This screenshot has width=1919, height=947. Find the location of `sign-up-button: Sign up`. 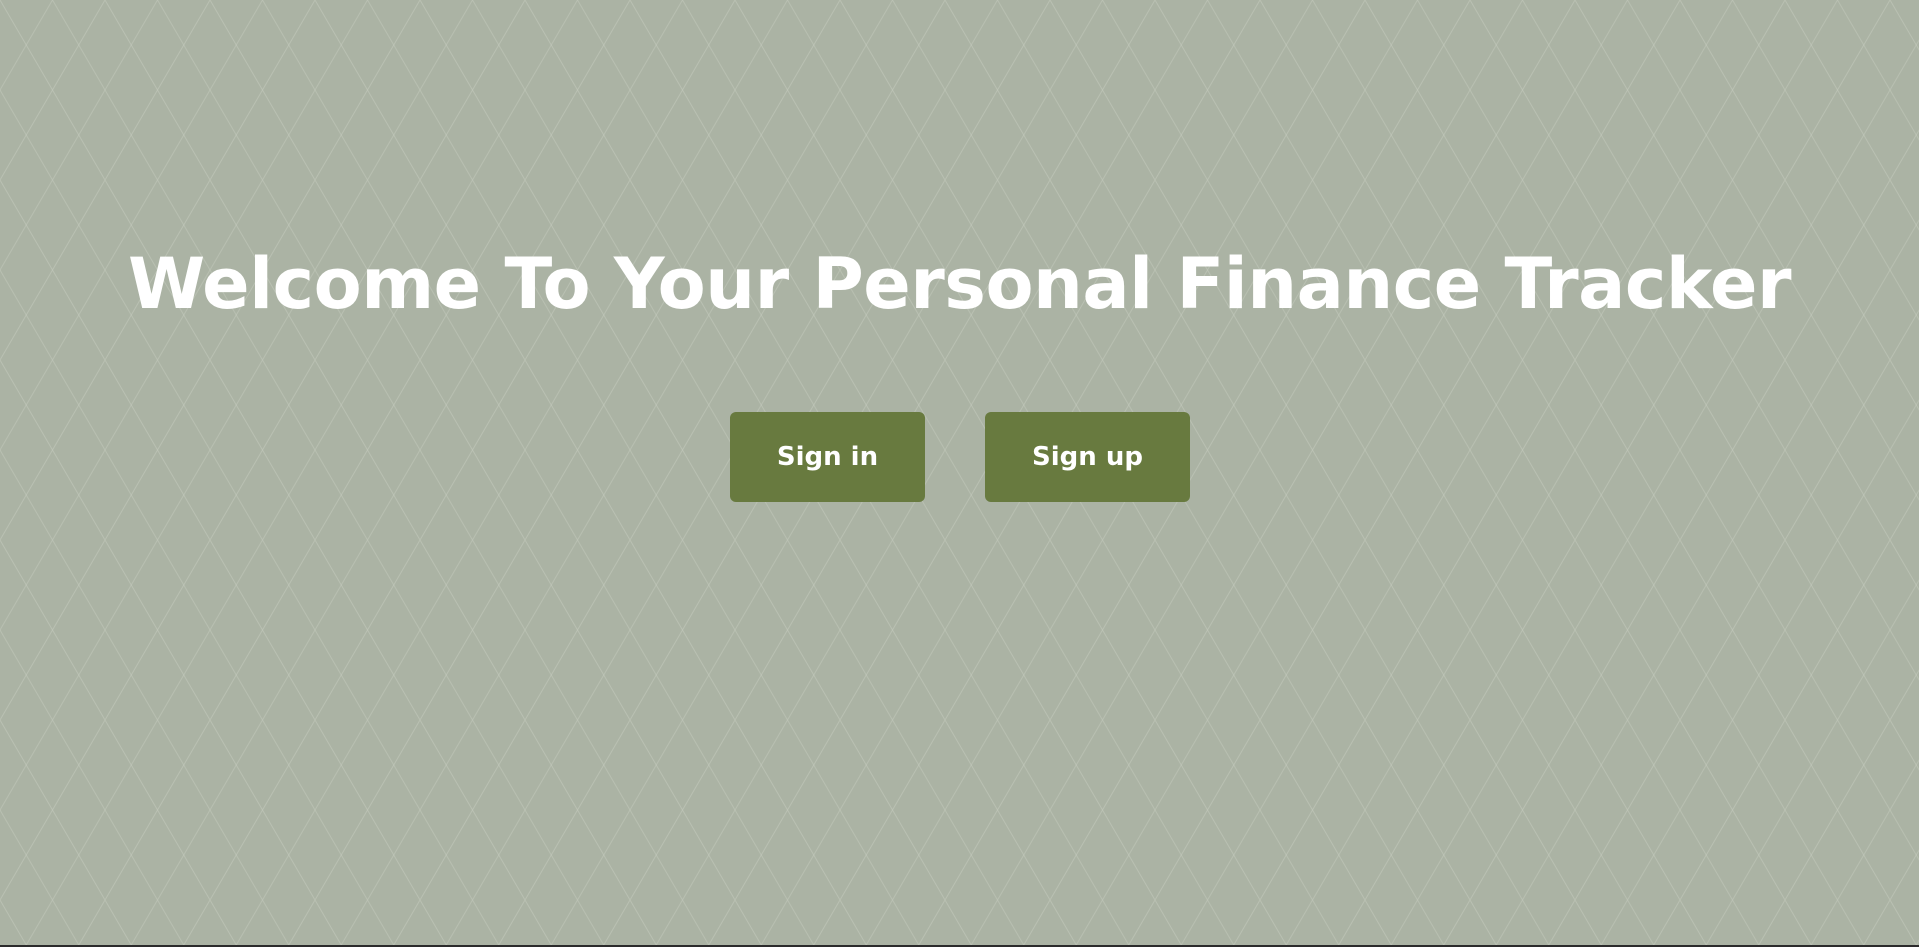

sign-up-button: Sign up is located at coordinates (1087, 457).